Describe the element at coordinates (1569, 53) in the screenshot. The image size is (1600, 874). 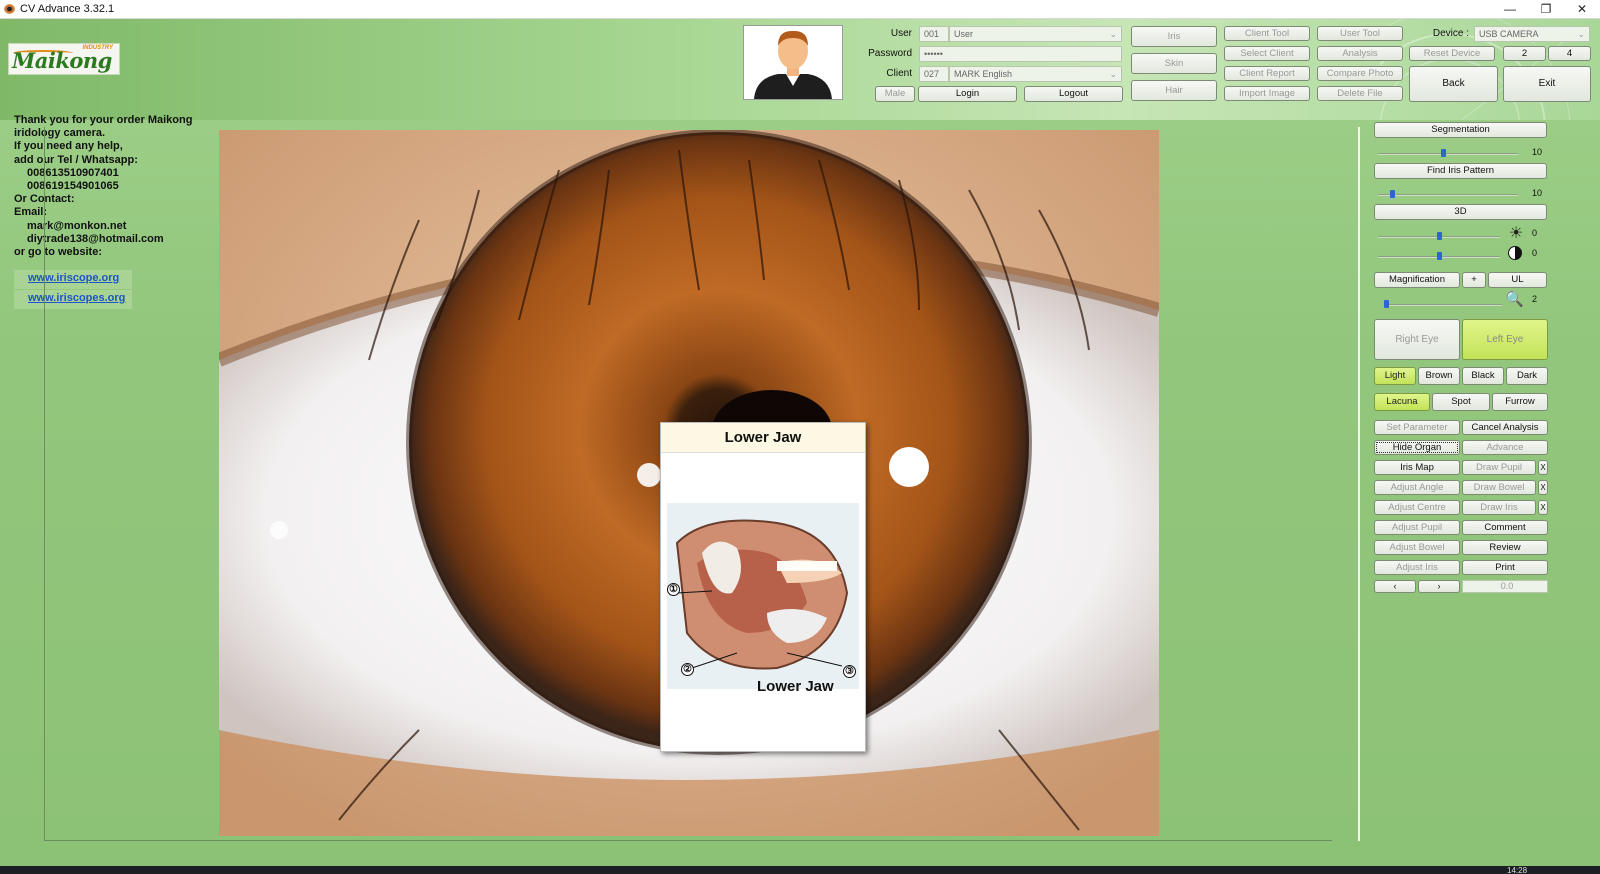
I see `grid-4-button: 4` at that location.